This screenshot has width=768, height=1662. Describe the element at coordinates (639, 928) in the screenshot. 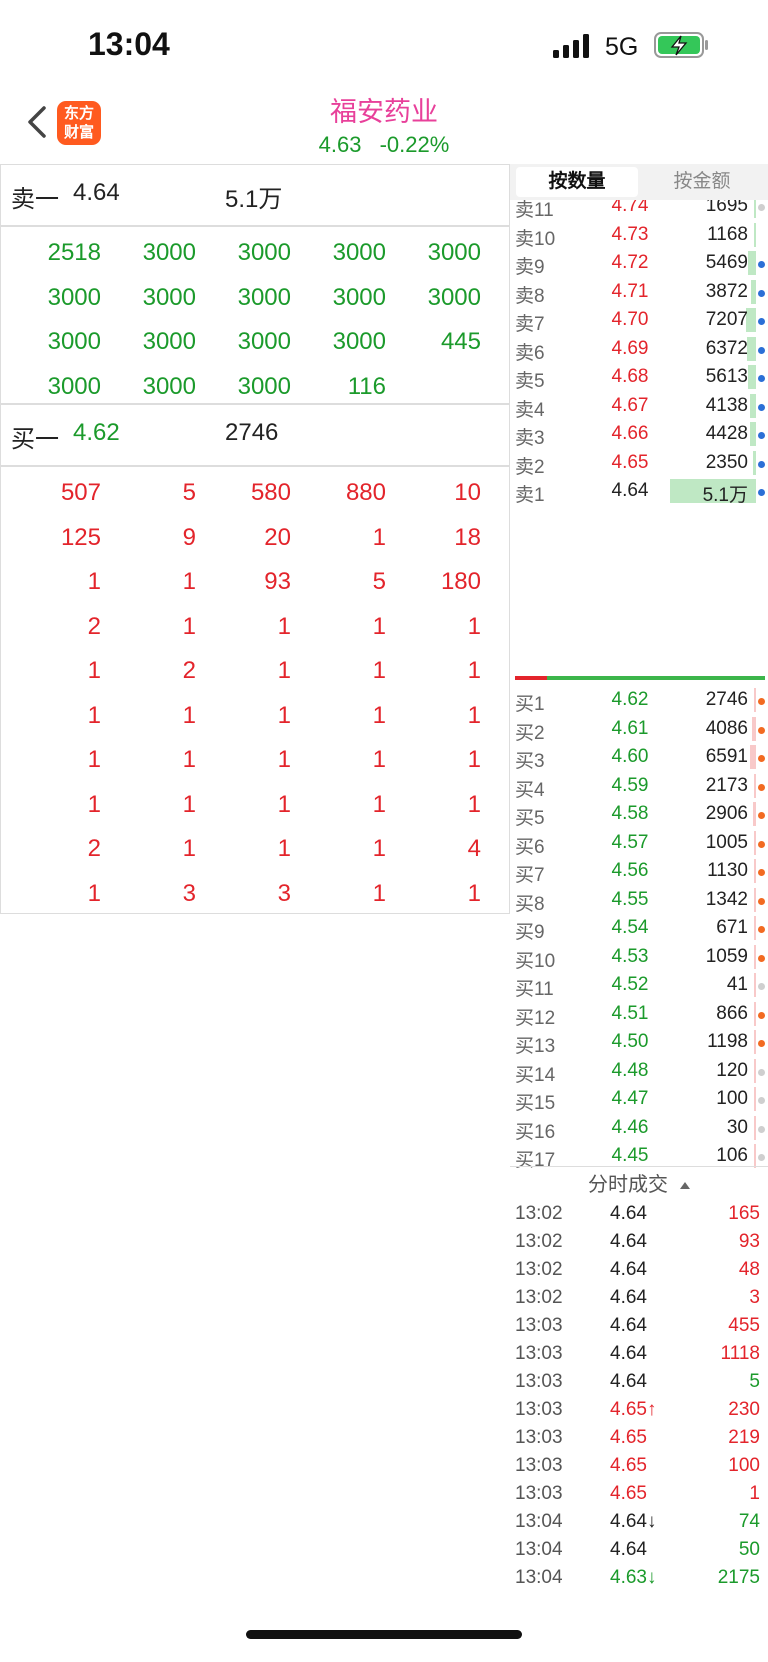

I see `bid-row: 买9 4.54 671` at that location.